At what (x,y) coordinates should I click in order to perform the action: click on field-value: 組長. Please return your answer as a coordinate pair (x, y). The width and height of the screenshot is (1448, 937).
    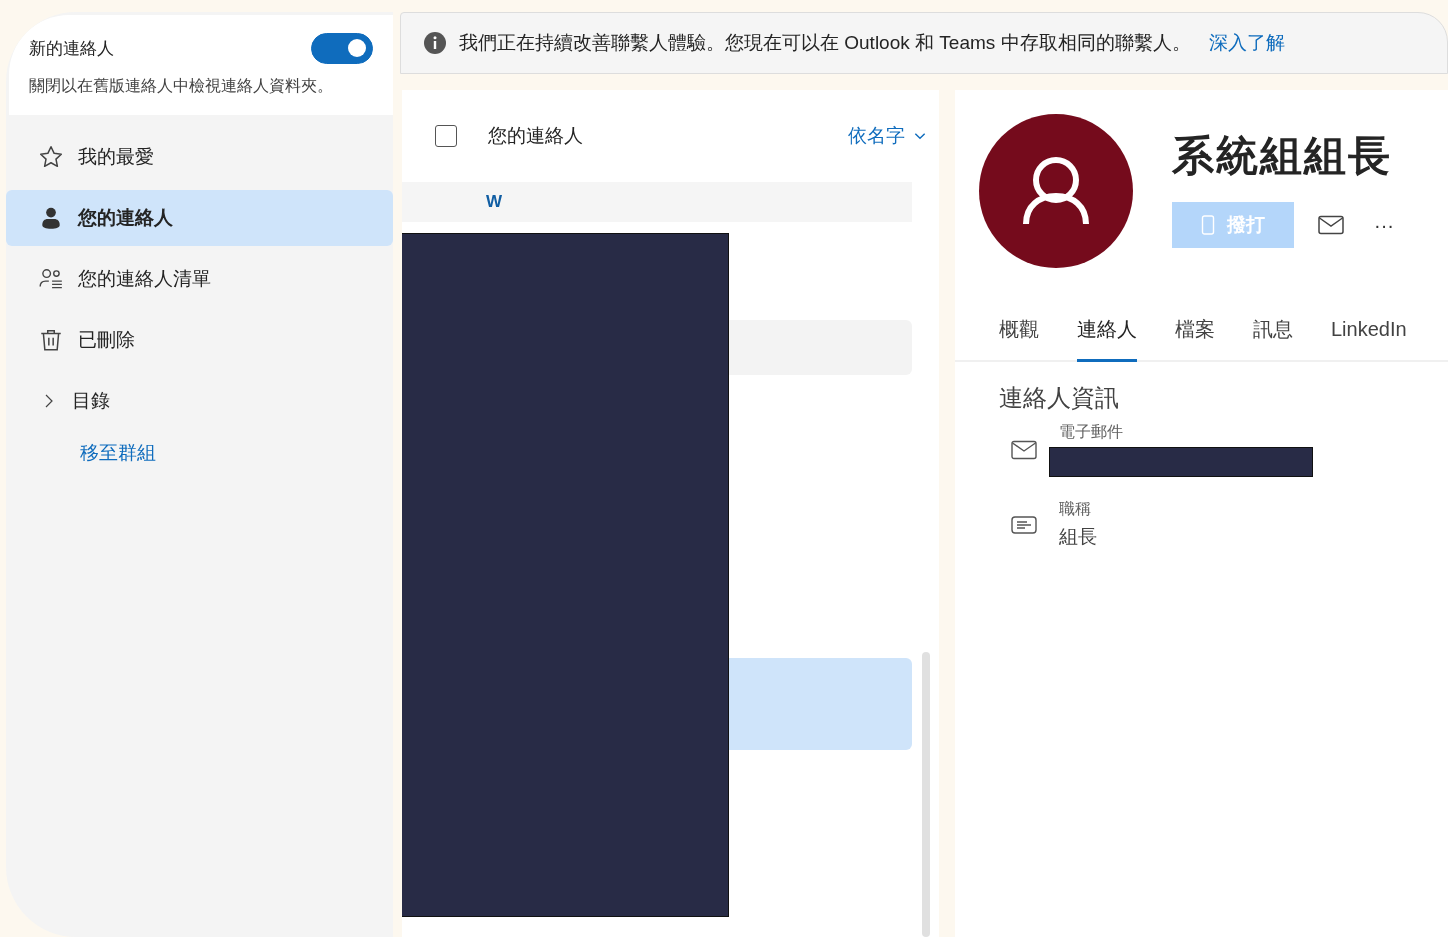
    Looking at the image, I should click on (1078, 537).